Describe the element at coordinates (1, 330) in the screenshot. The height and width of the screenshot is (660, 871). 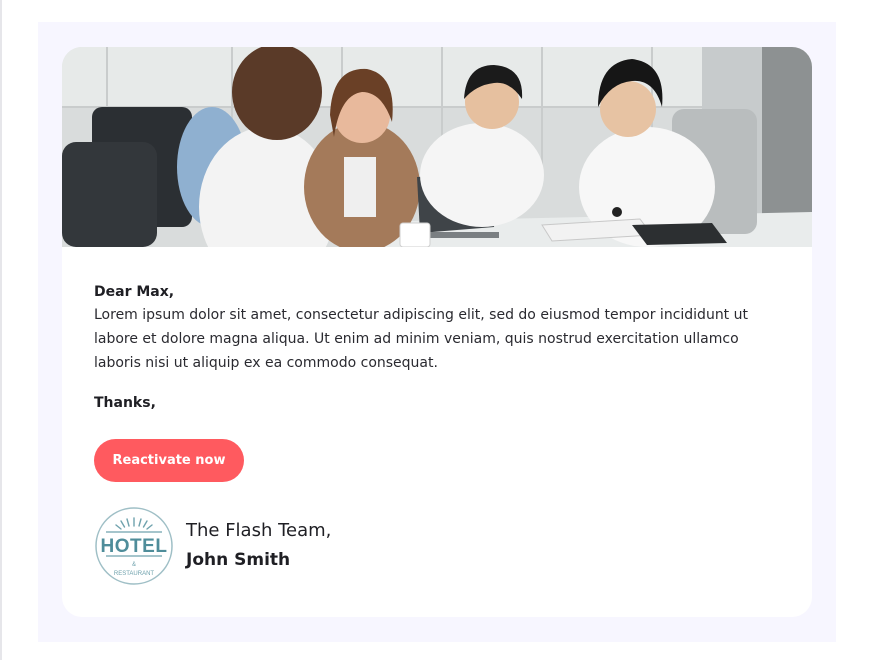
I see `page-left-border` at that location.